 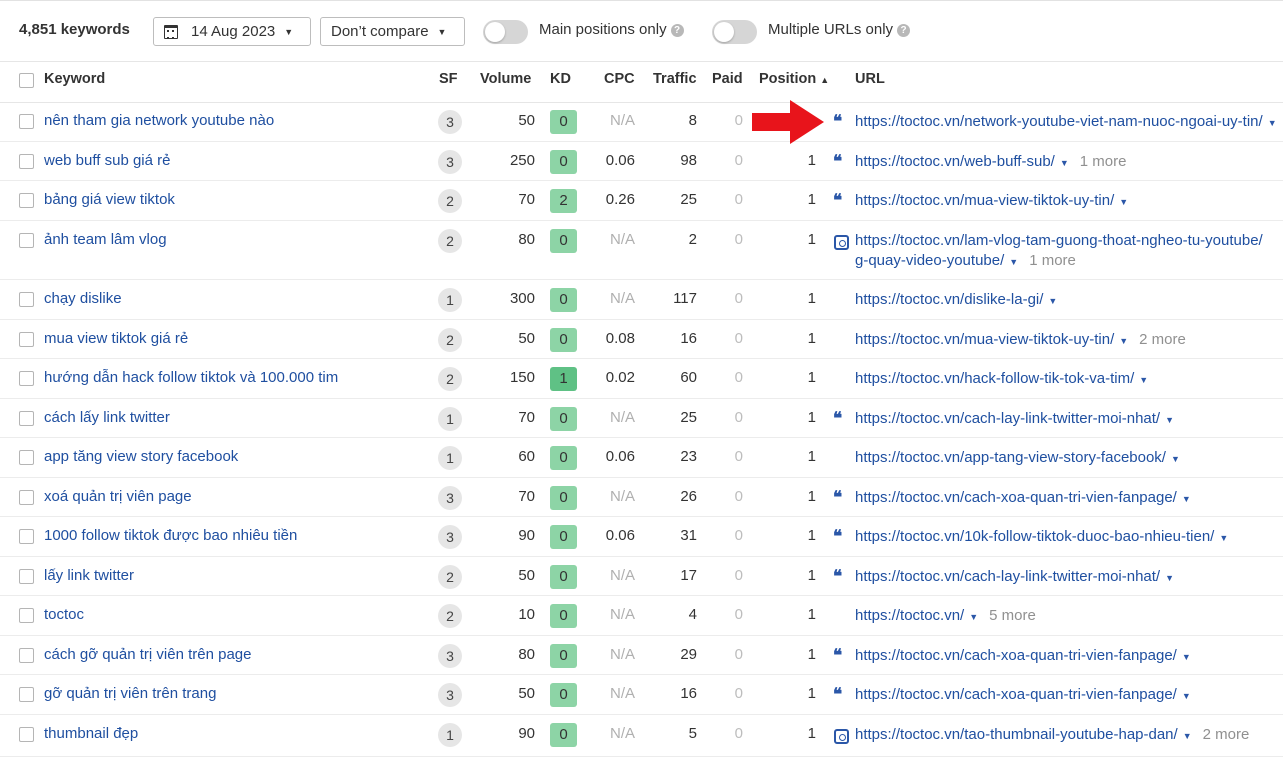 What do you see at coordinates (89, 575) in the screenshot?
I see `keyword-link: lấy link twitter` at bounding box center [89, 575].